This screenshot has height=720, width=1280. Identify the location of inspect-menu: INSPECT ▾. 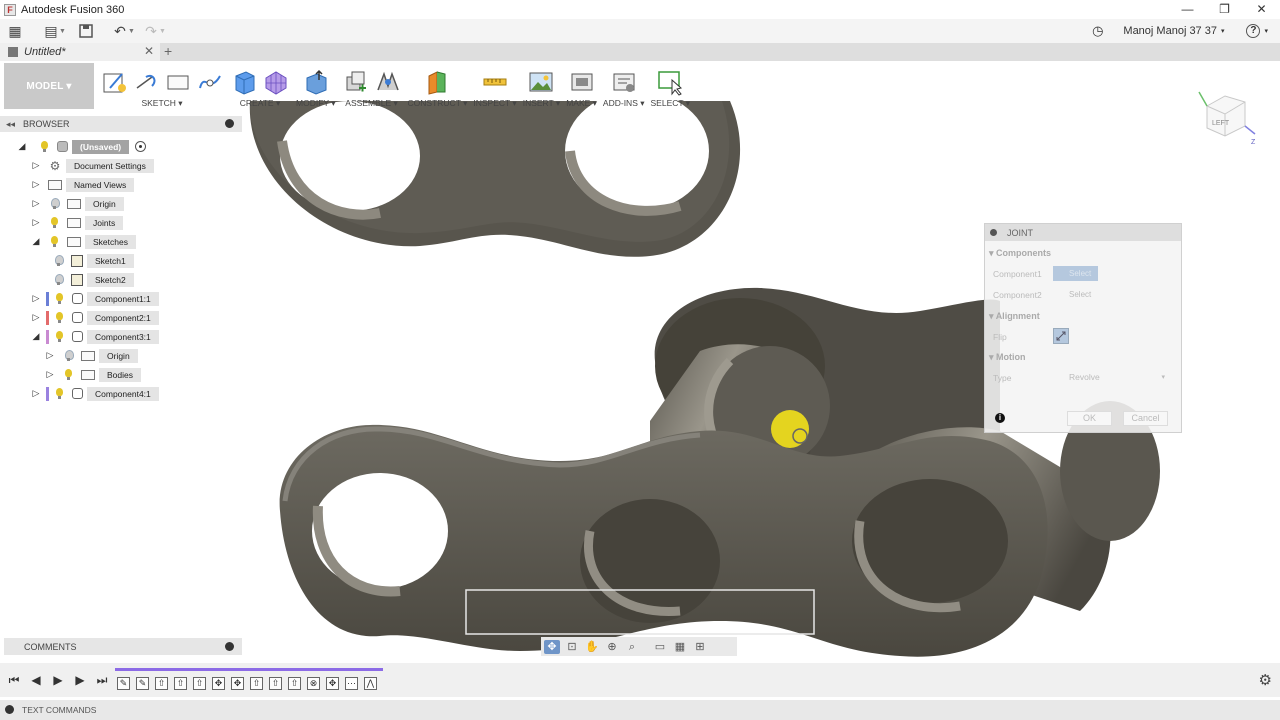
(494, 103).